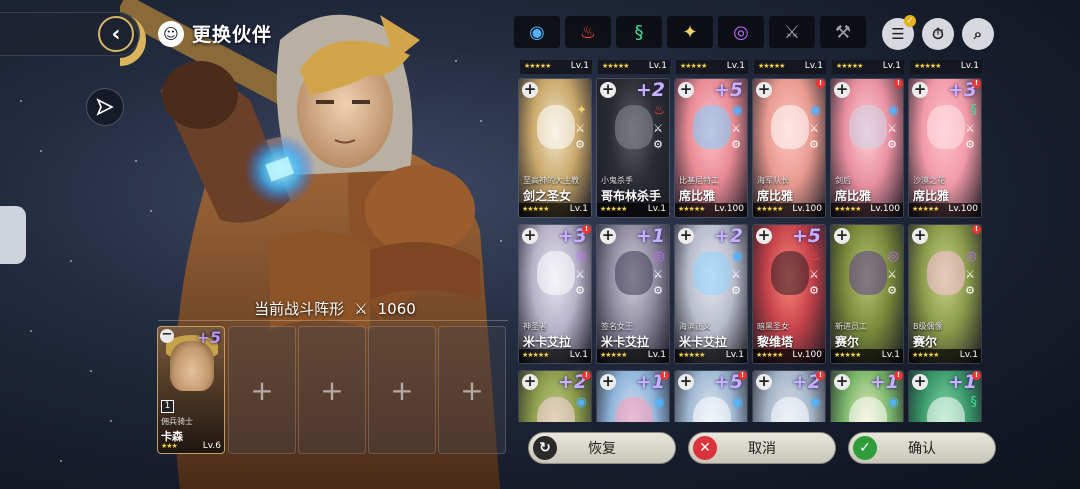 This screenshot has width=1080, height=489. Describe the element at coordinates (773, 326) in the screenshot. I see `hero-subtitle: 暗黑圣女` at that location.